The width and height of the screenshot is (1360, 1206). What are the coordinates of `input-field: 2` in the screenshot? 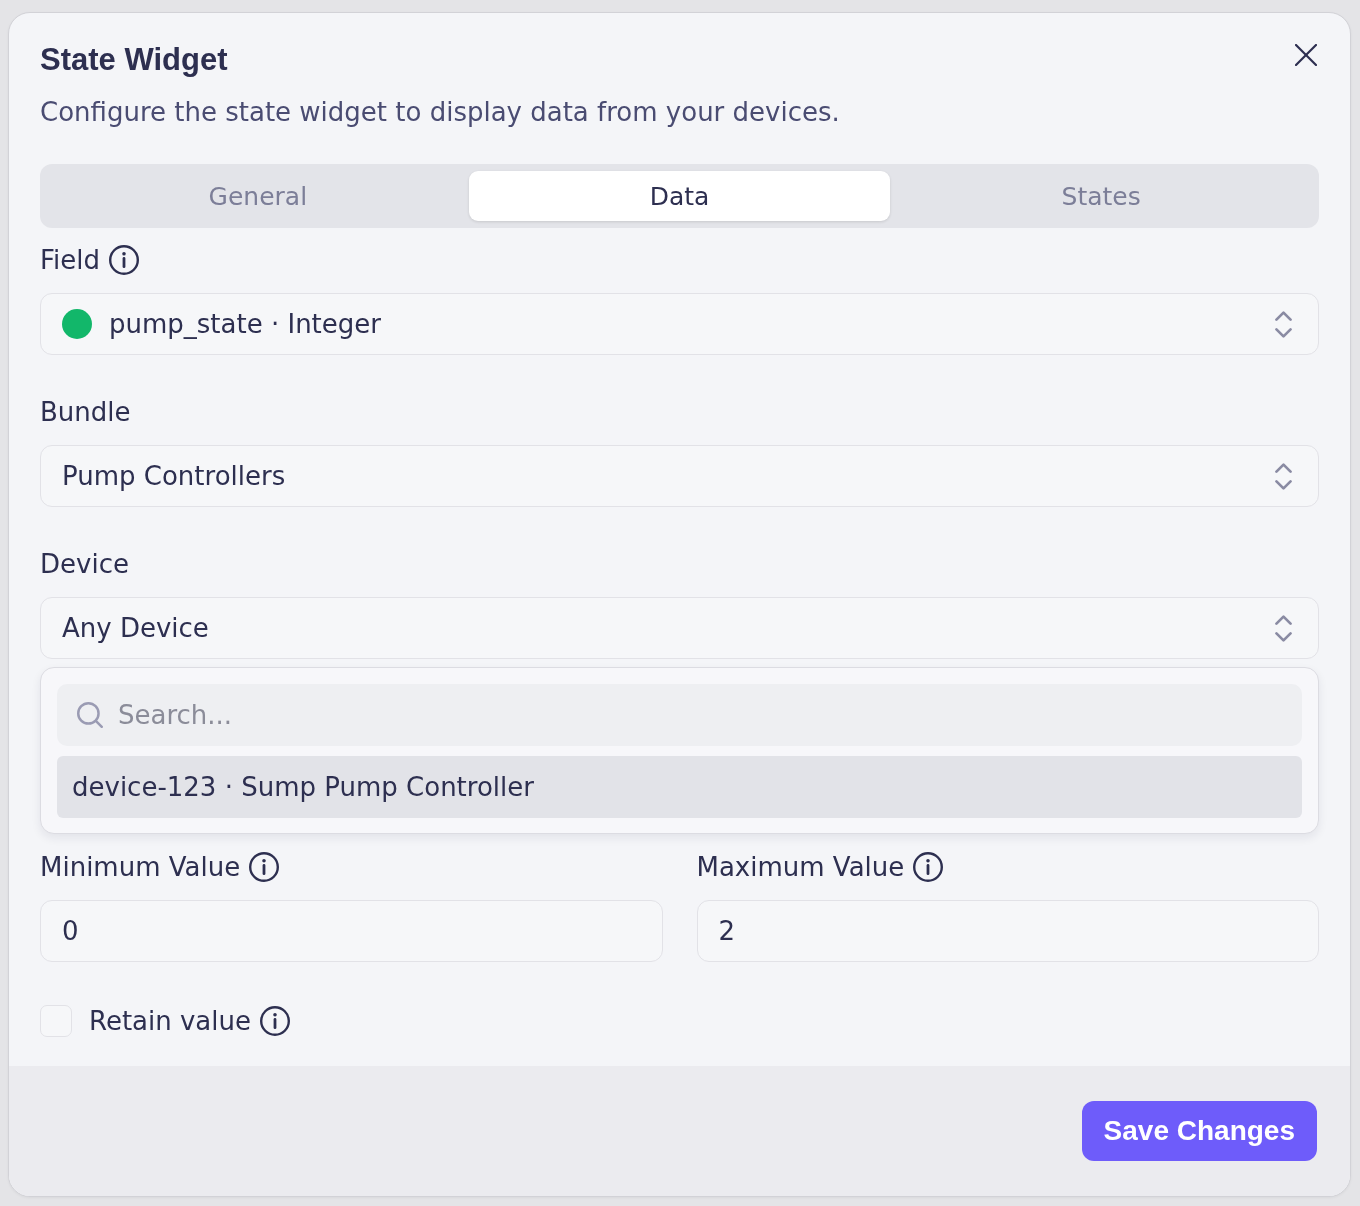 It's located at (1007, 931).